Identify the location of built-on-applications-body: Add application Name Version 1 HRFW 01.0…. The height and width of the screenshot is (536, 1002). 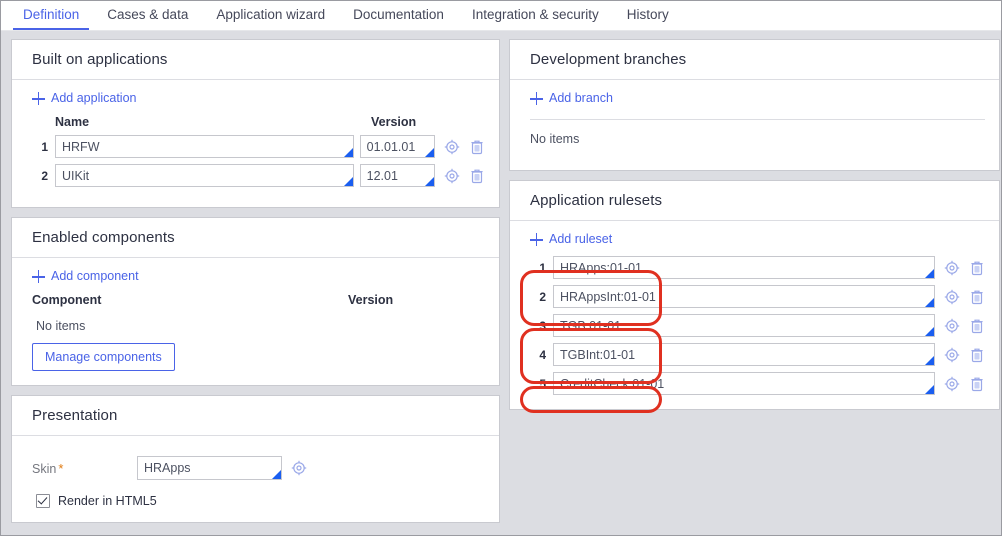
(255, 143).